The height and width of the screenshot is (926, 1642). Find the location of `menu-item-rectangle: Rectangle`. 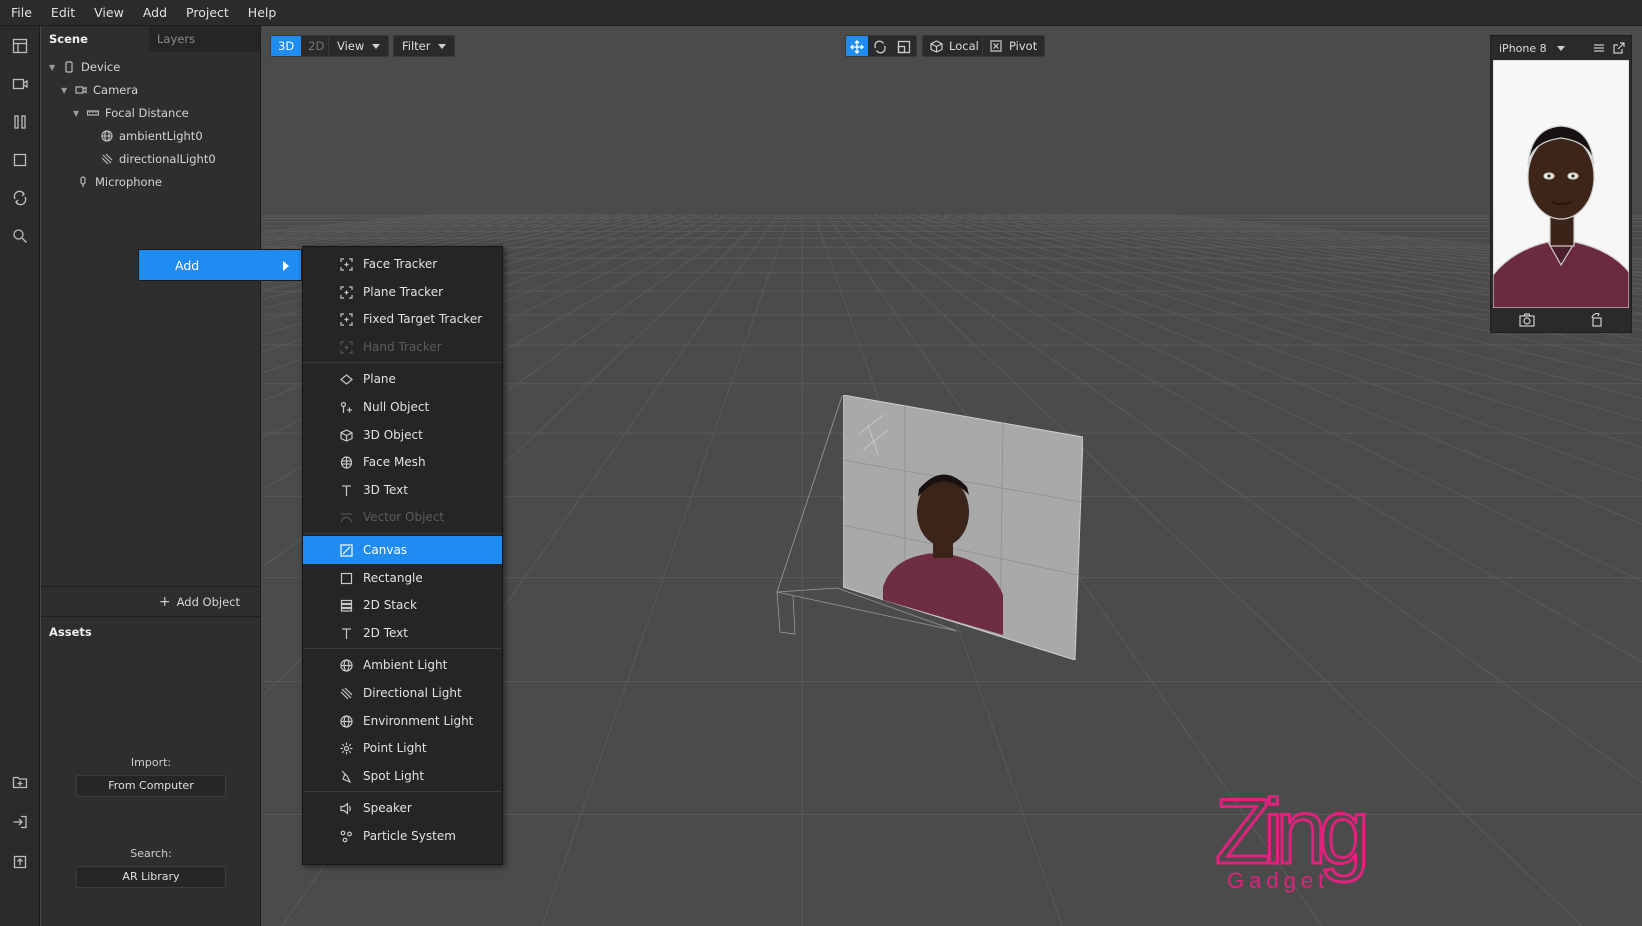

menu-item-rectangle: Rectangle is located at coordinates (402, 578).